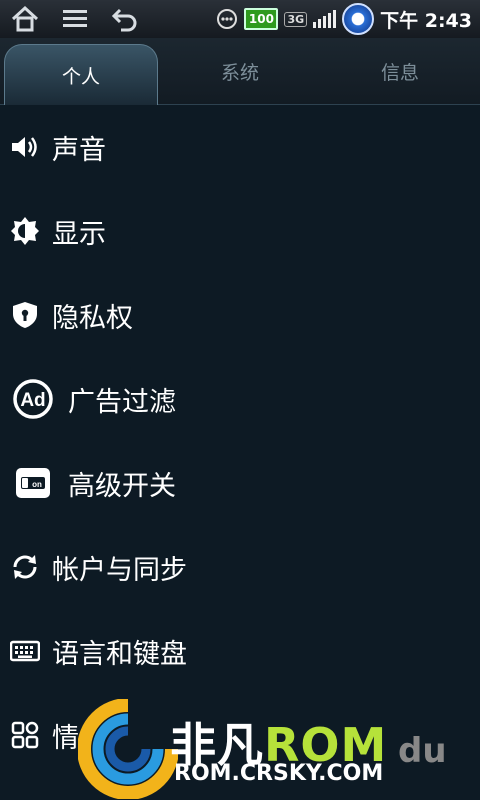 The height and width of the screenshot is (800, 480). I want to click on menu-button, so click(75, 19).